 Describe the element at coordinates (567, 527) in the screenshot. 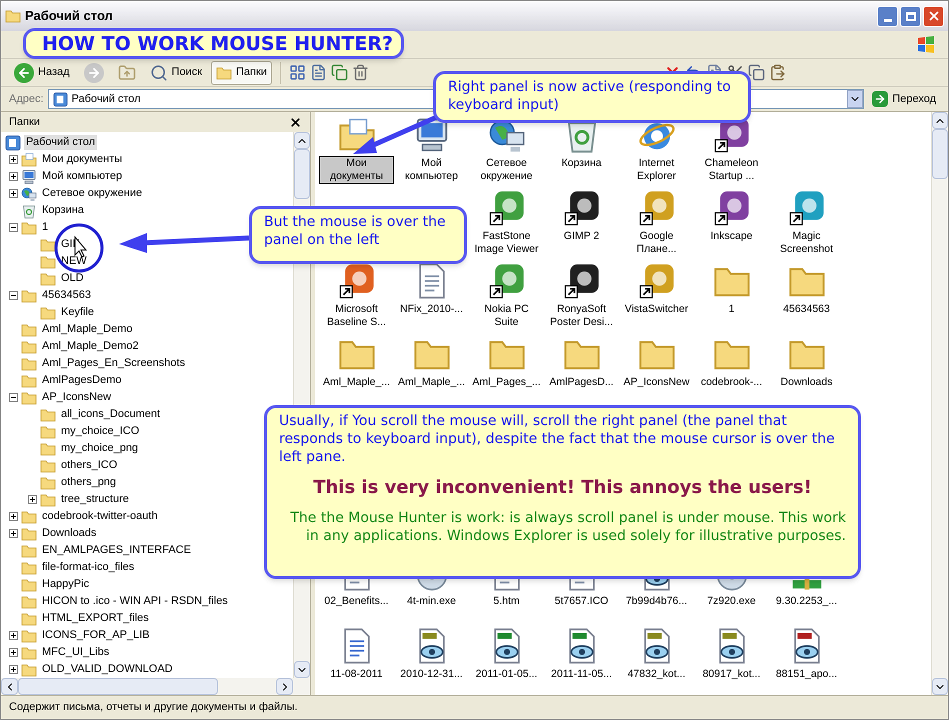

I see `callout-text: The the Mouse Hunter is work: is always scroll panel is under mouse. This work in any applications. Windows Explorer is used solely for illustrative purposes.` at that location.